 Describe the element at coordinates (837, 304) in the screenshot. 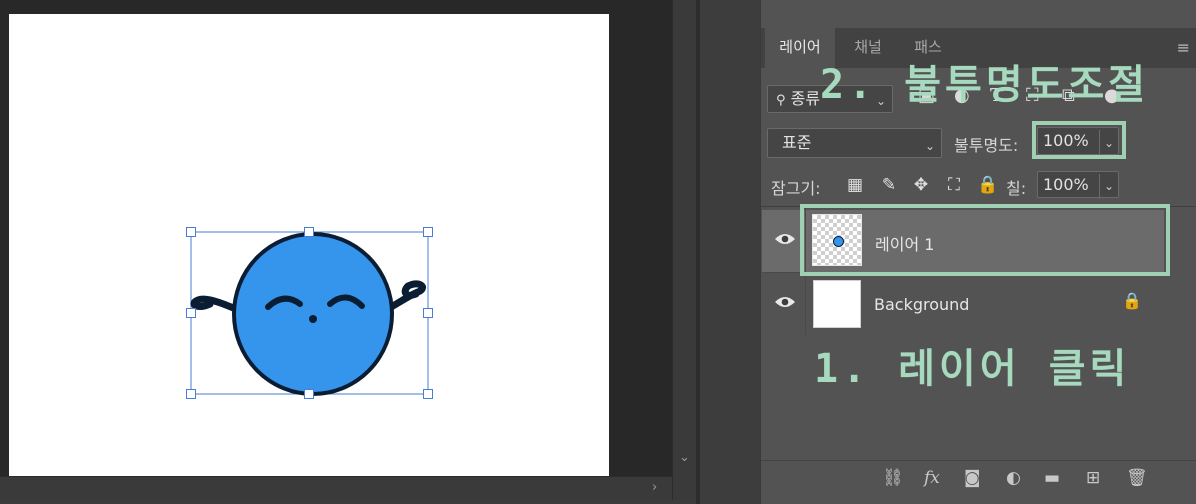

I see `layer-thumbnail` at that location.